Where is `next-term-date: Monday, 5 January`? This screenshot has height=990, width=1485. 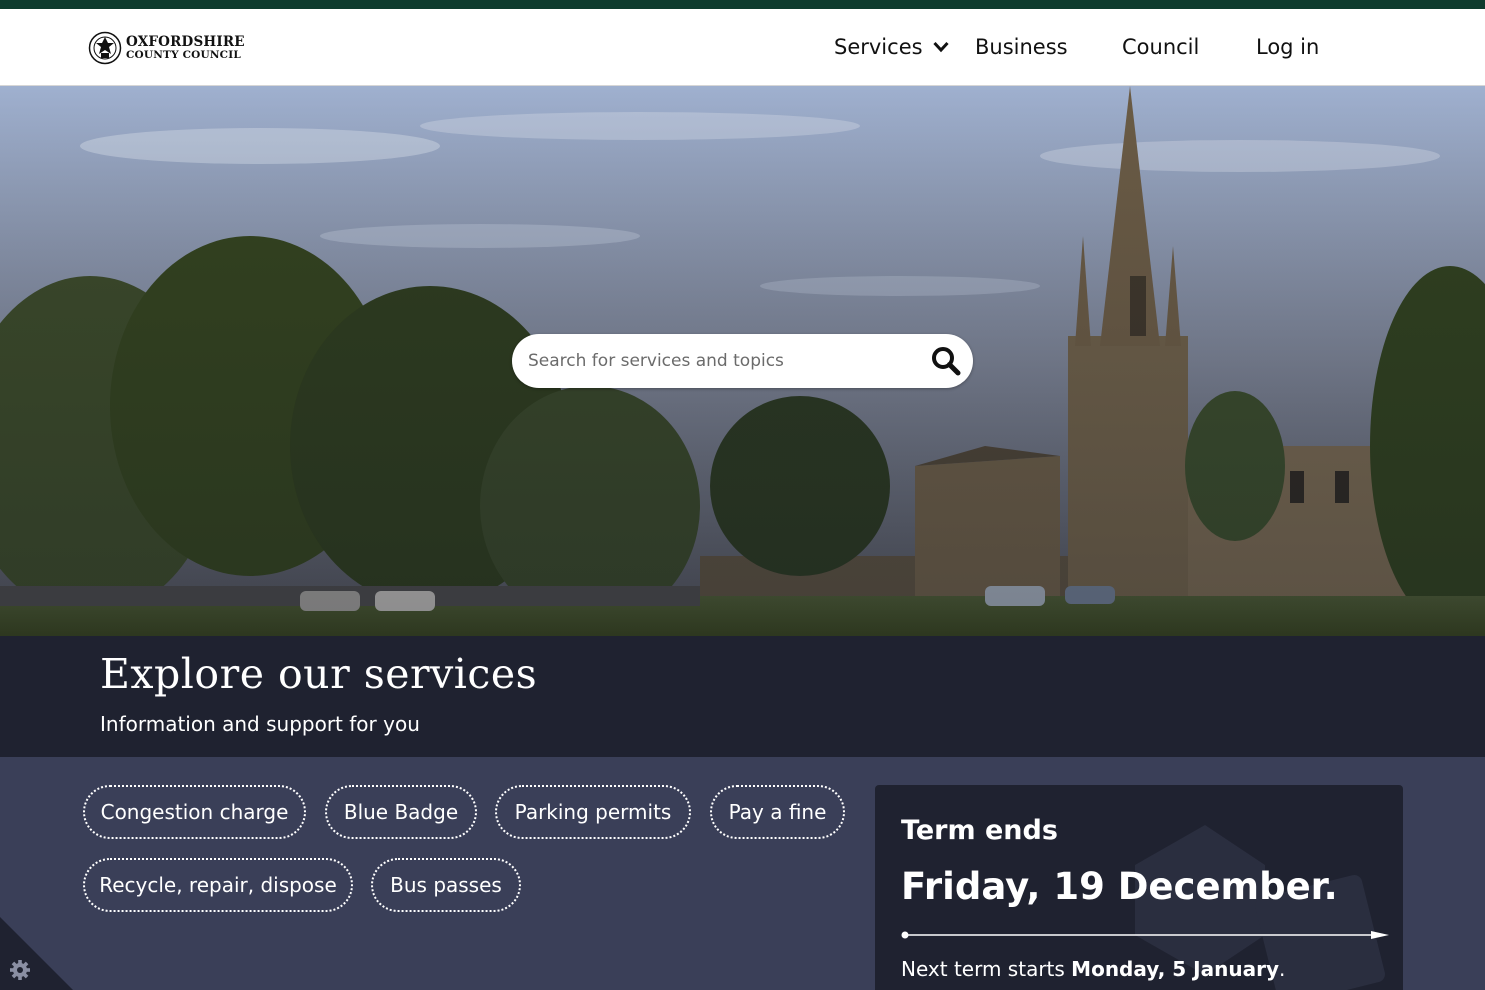 next-term-date: Monday, 5 January is located at coordinates (1175, 969).